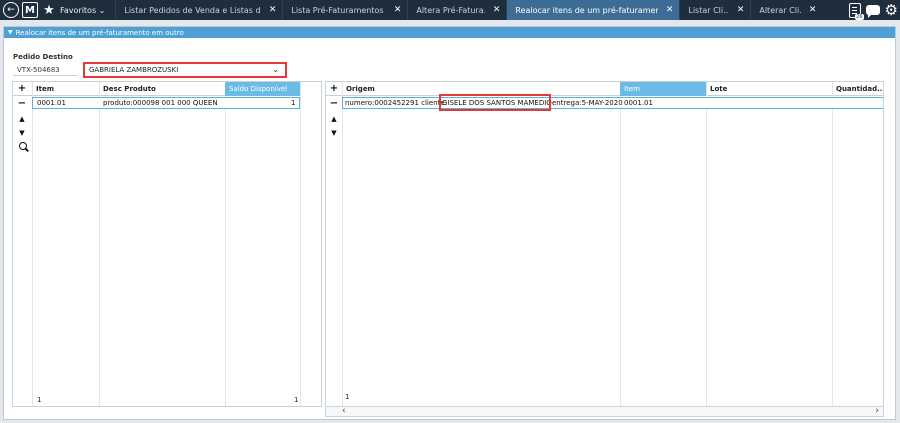 This screenshot has height=423, width=900. What do you see at coordinates (82, 10) in the screenshot?
I see `favorites-menu: Favoritos ⌄` at bounding box center [82, 10].